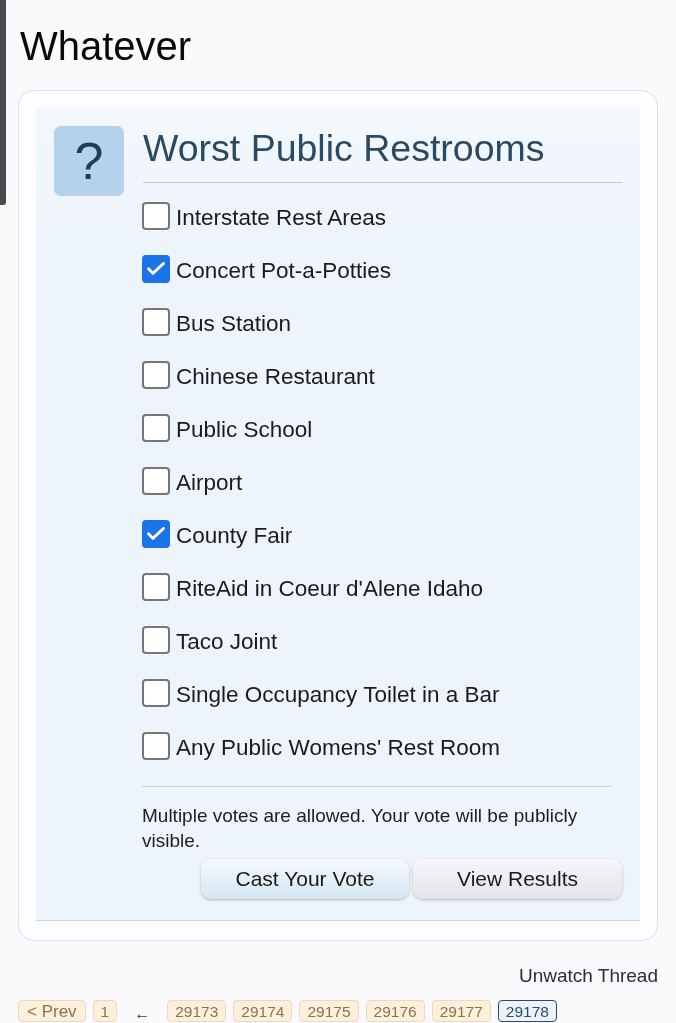 The width and height of the screenshot is (676, 1023). What do you see at coordinates (244, 427) in the screenshot?
I see `option-label: Public School` at bounding box center [244, 427].